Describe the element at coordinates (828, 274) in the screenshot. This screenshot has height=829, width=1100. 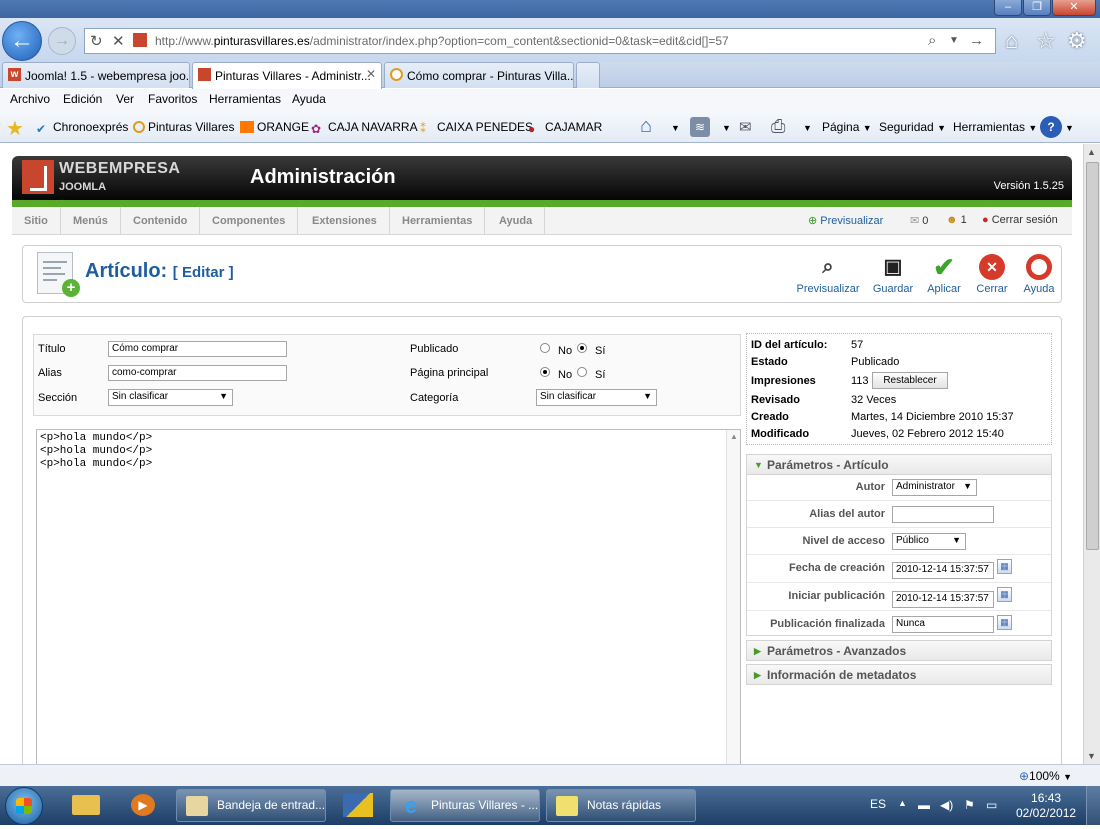
I see `preview-button: ⌕ Previsualizar` at that location.